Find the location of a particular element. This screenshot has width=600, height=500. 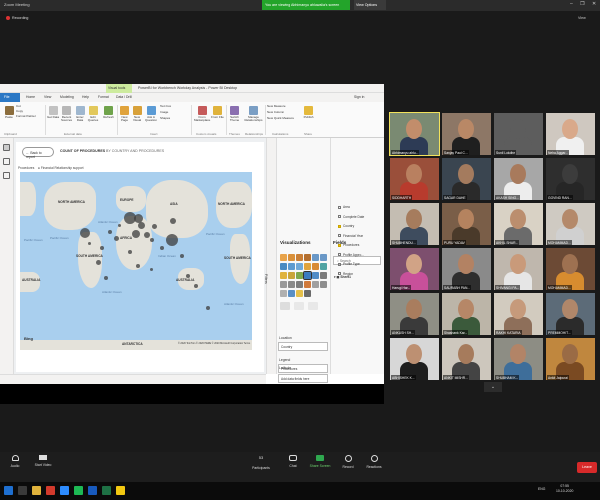

kpi-icon is located at coordinates (307, 284).